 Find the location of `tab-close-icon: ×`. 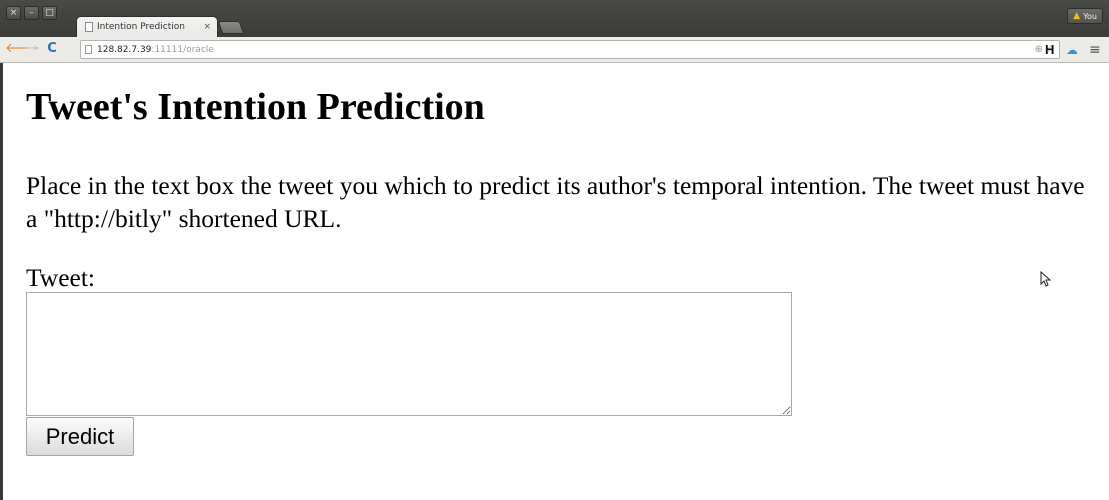

tab-close-icon: × is located at coordinates (207, 27).